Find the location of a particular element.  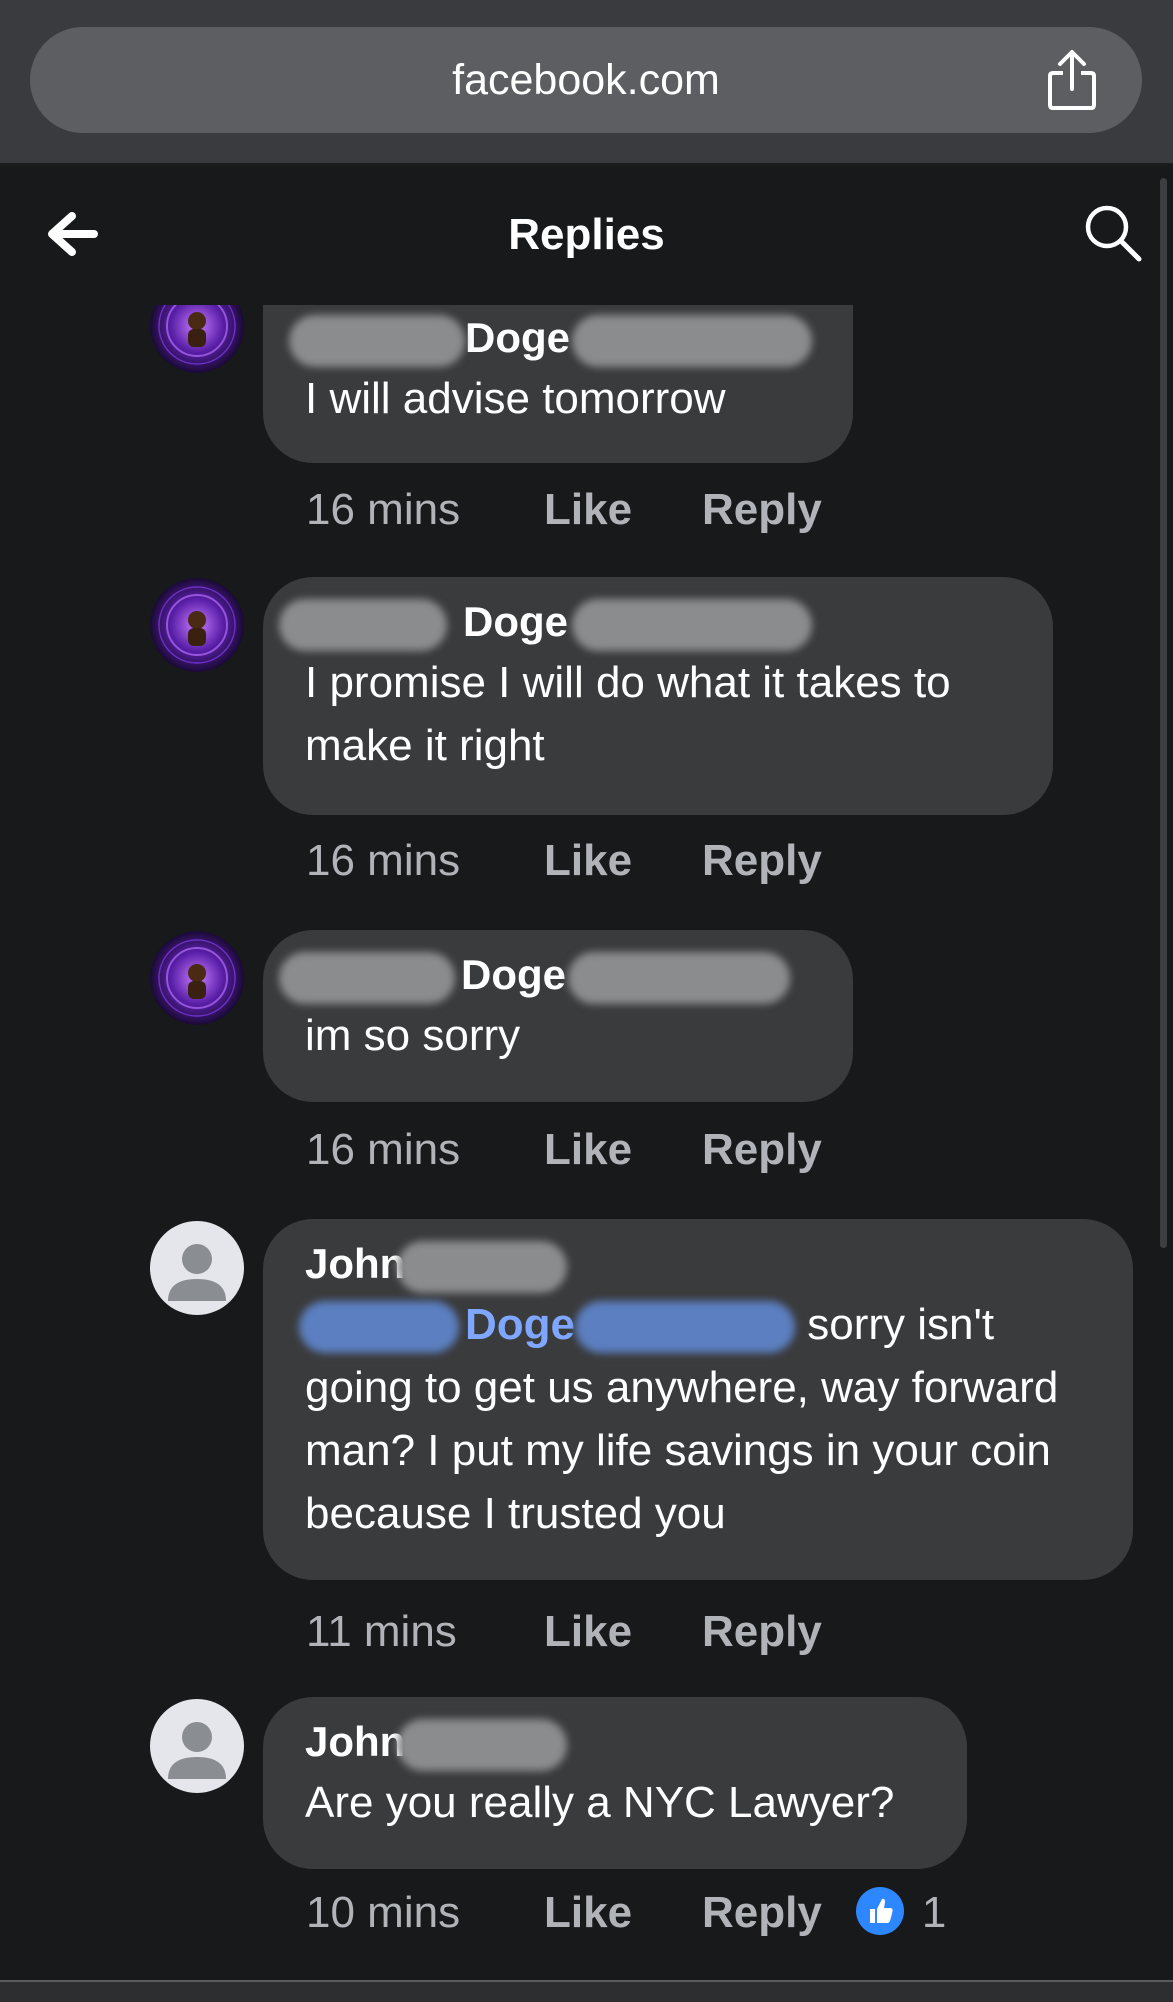

page-title: Replies is located at coordinates (586, 234).